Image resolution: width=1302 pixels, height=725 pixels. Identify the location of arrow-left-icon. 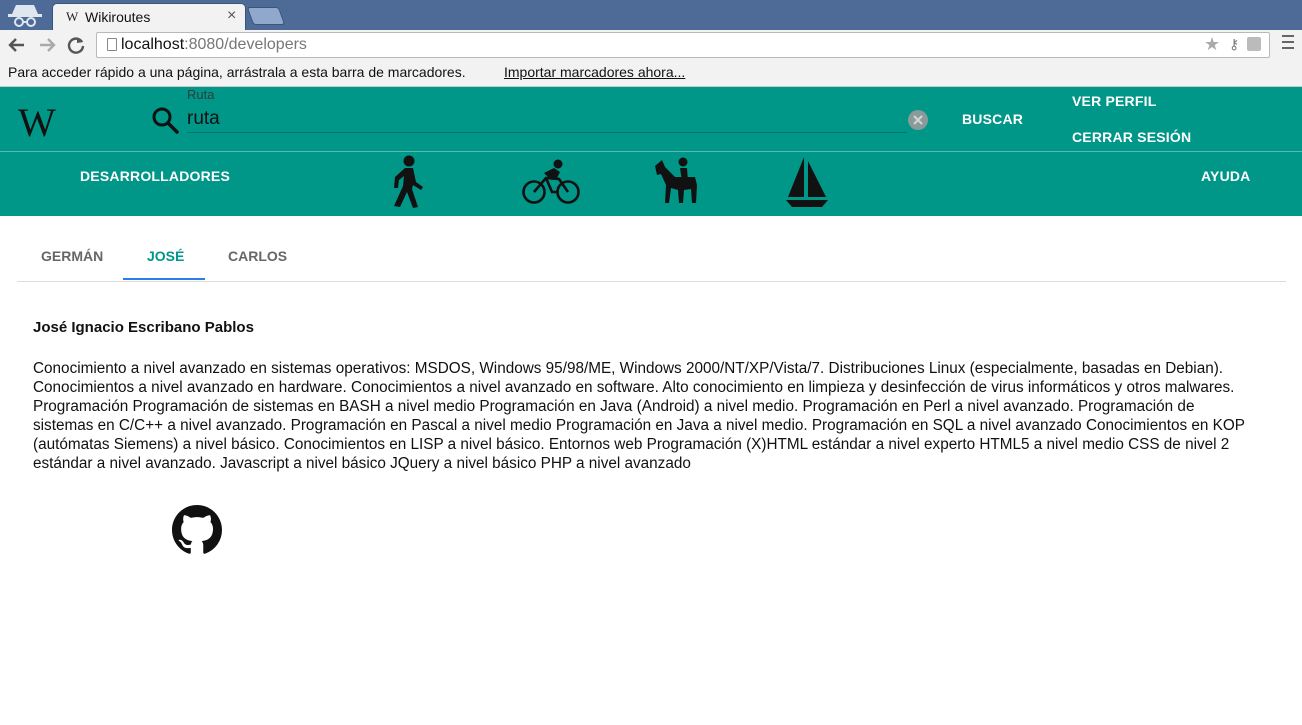
(16, 45).